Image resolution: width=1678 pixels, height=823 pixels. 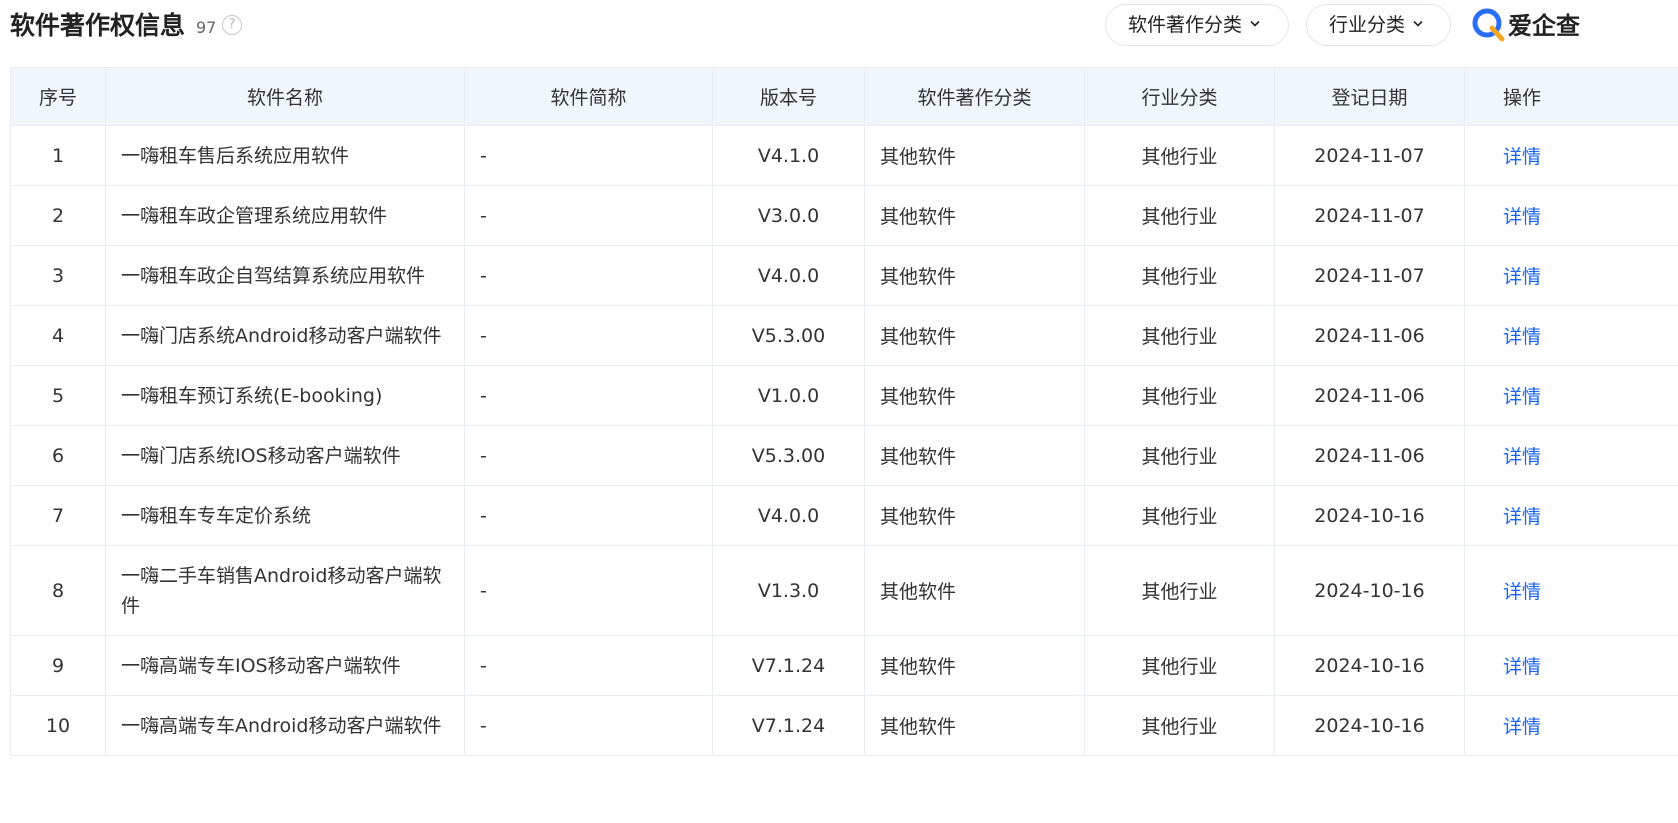 What do you see at coordinates (1185, 25) in the screenshot?
I see `software-category-filter-label: 软件著作分类` at bounding box center [1185, 25].